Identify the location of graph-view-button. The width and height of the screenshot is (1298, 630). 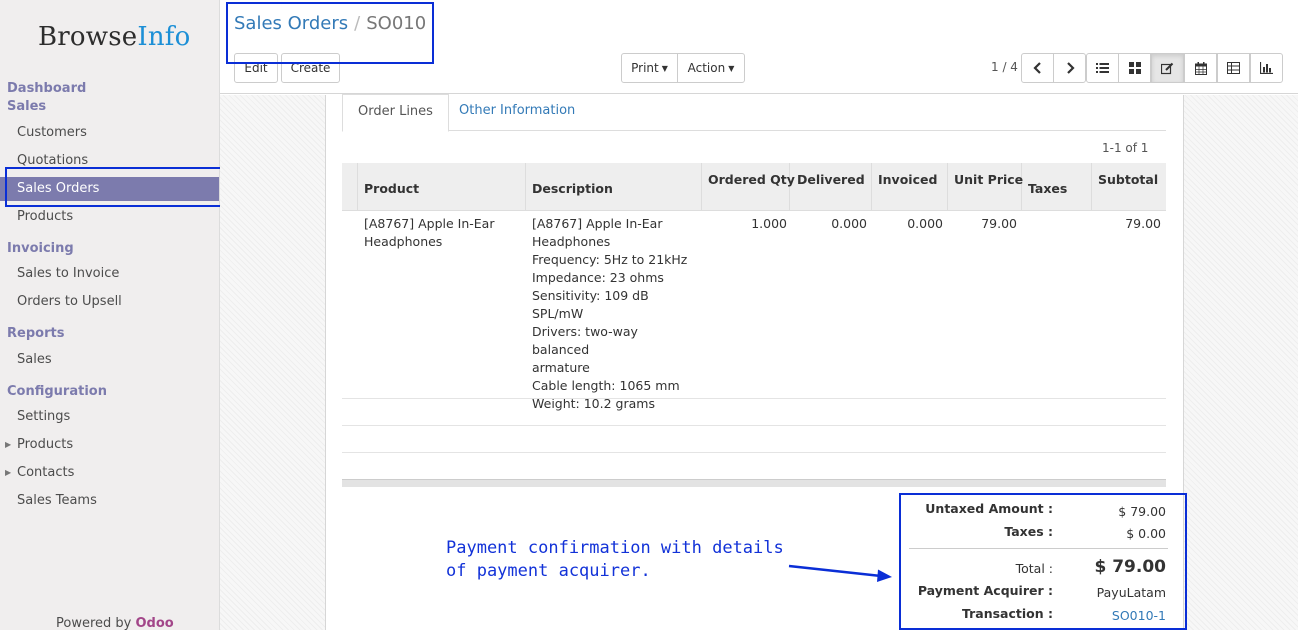
(1266, 68).